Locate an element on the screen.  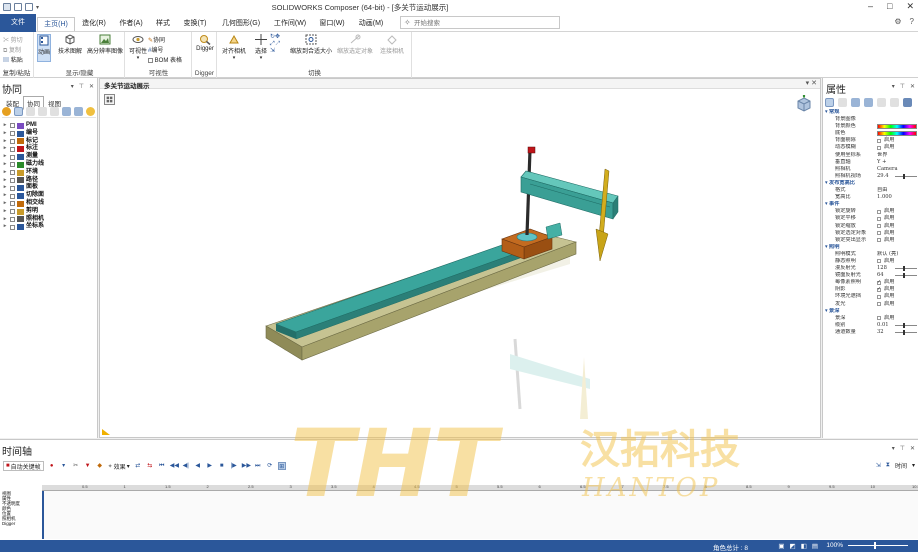
tree-item: ▸ 剪明 is located at coordinates (49, 212).